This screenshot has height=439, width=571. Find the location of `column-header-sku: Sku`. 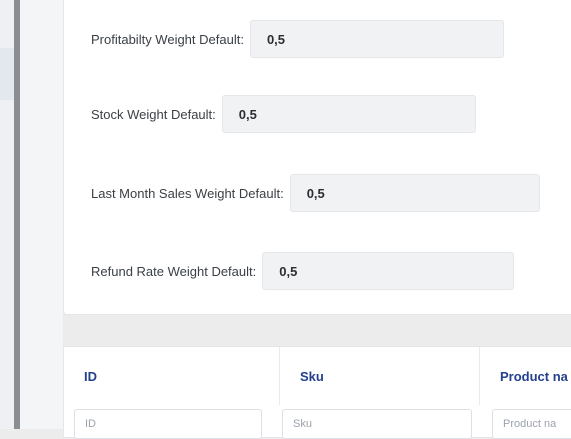

column-header-sku: Sku is located at coordinates (380, 376).